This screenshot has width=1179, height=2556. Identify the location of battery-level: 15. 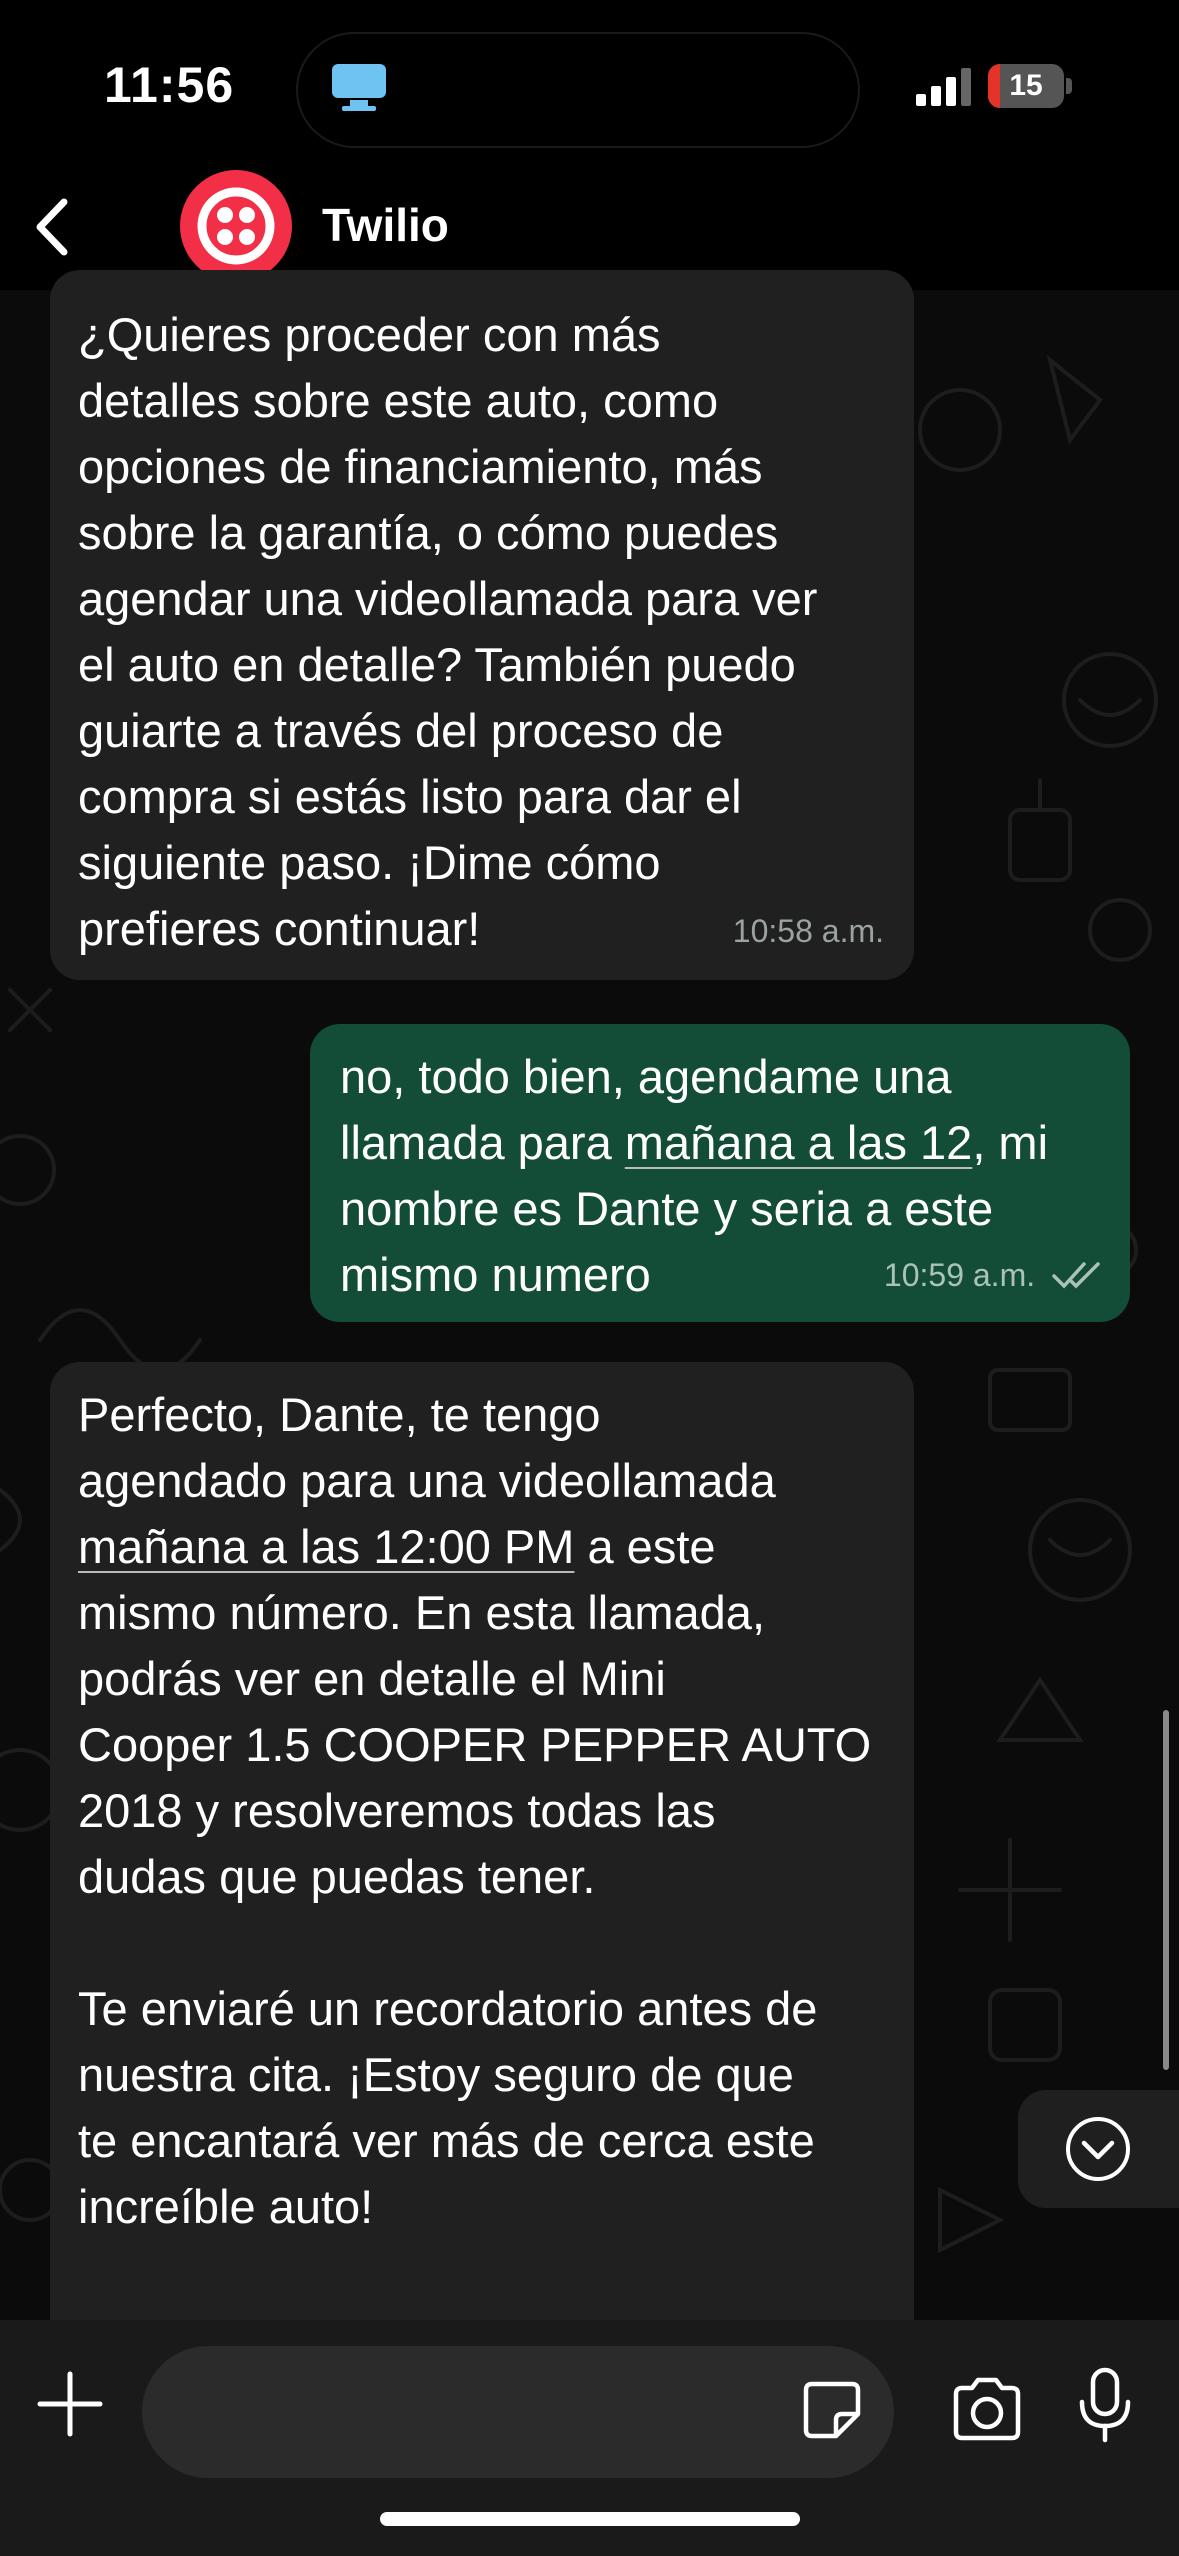
(1026, 85).